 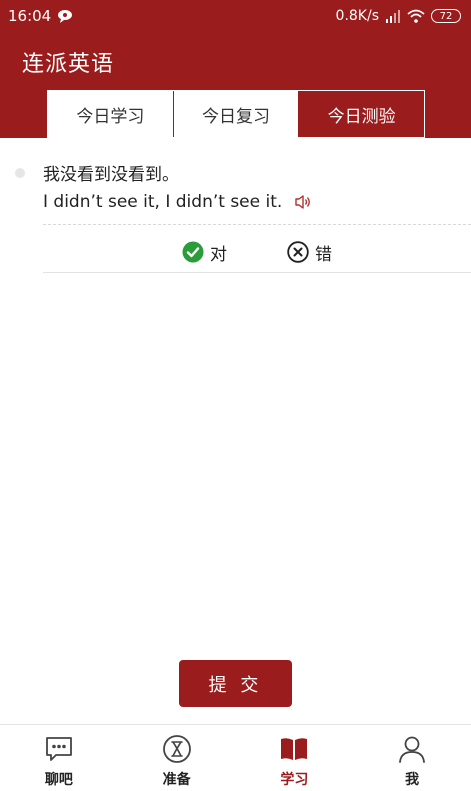 I want to click on question-chinese: 我没看到没看到。, so click(x=111, y=175).